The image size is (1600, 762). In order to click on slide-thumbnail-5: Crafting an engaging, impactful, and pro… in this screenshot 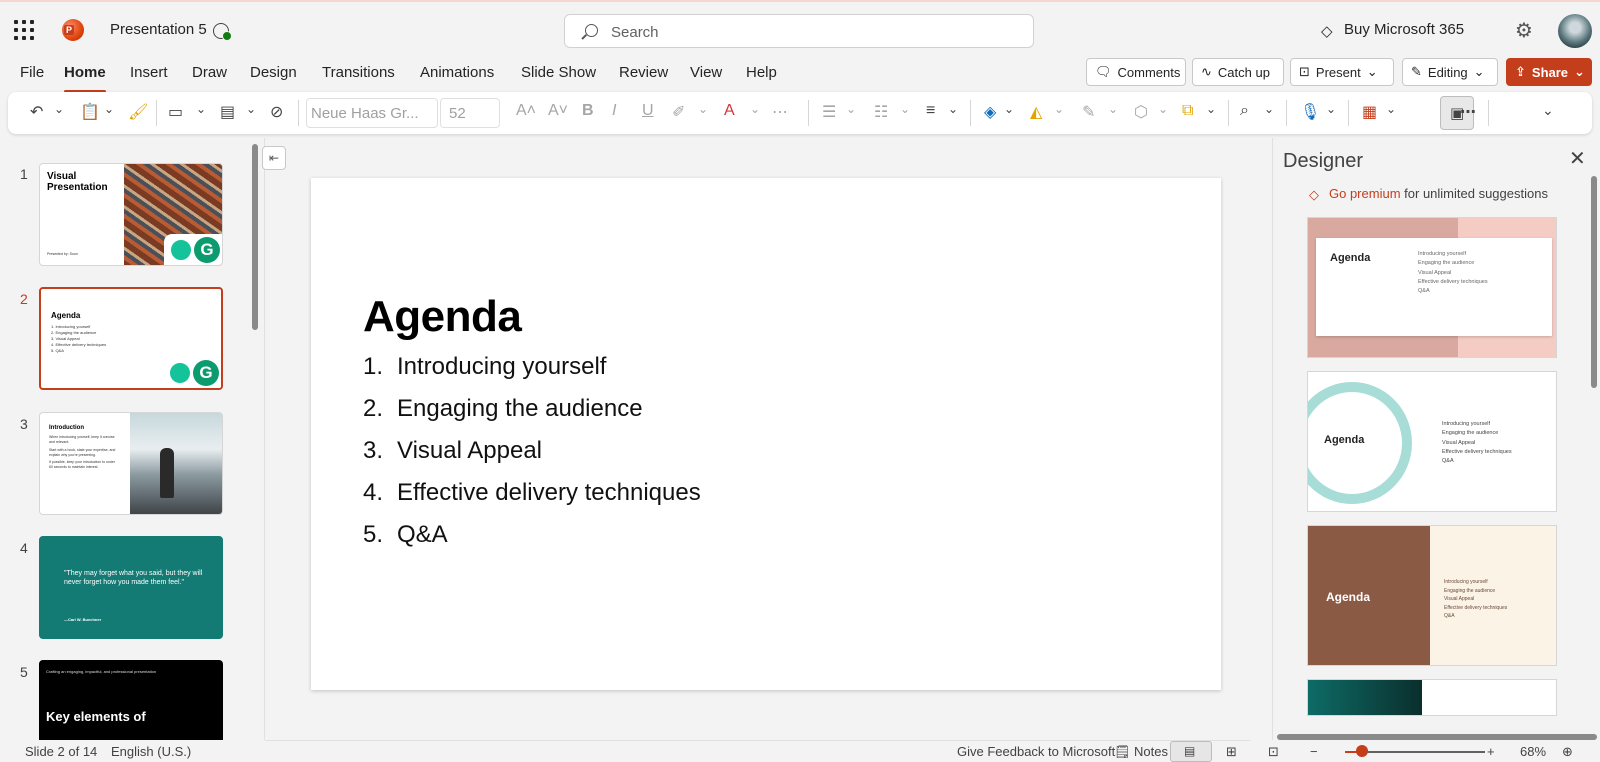, I will do `click(131, 700)`.